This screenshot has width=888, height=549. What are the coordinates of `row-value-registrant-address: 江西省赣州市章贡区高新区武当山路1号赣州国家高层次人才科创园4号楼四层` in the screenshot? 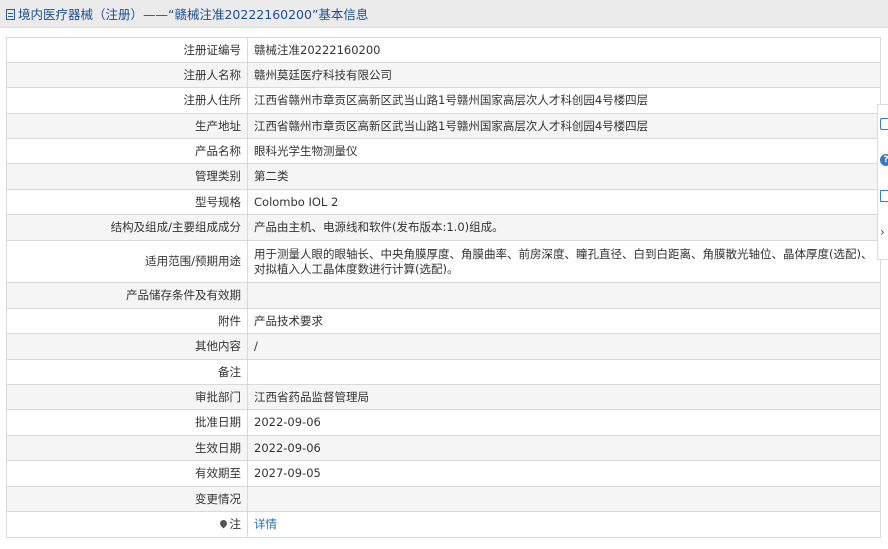 It's located at (564, 100).